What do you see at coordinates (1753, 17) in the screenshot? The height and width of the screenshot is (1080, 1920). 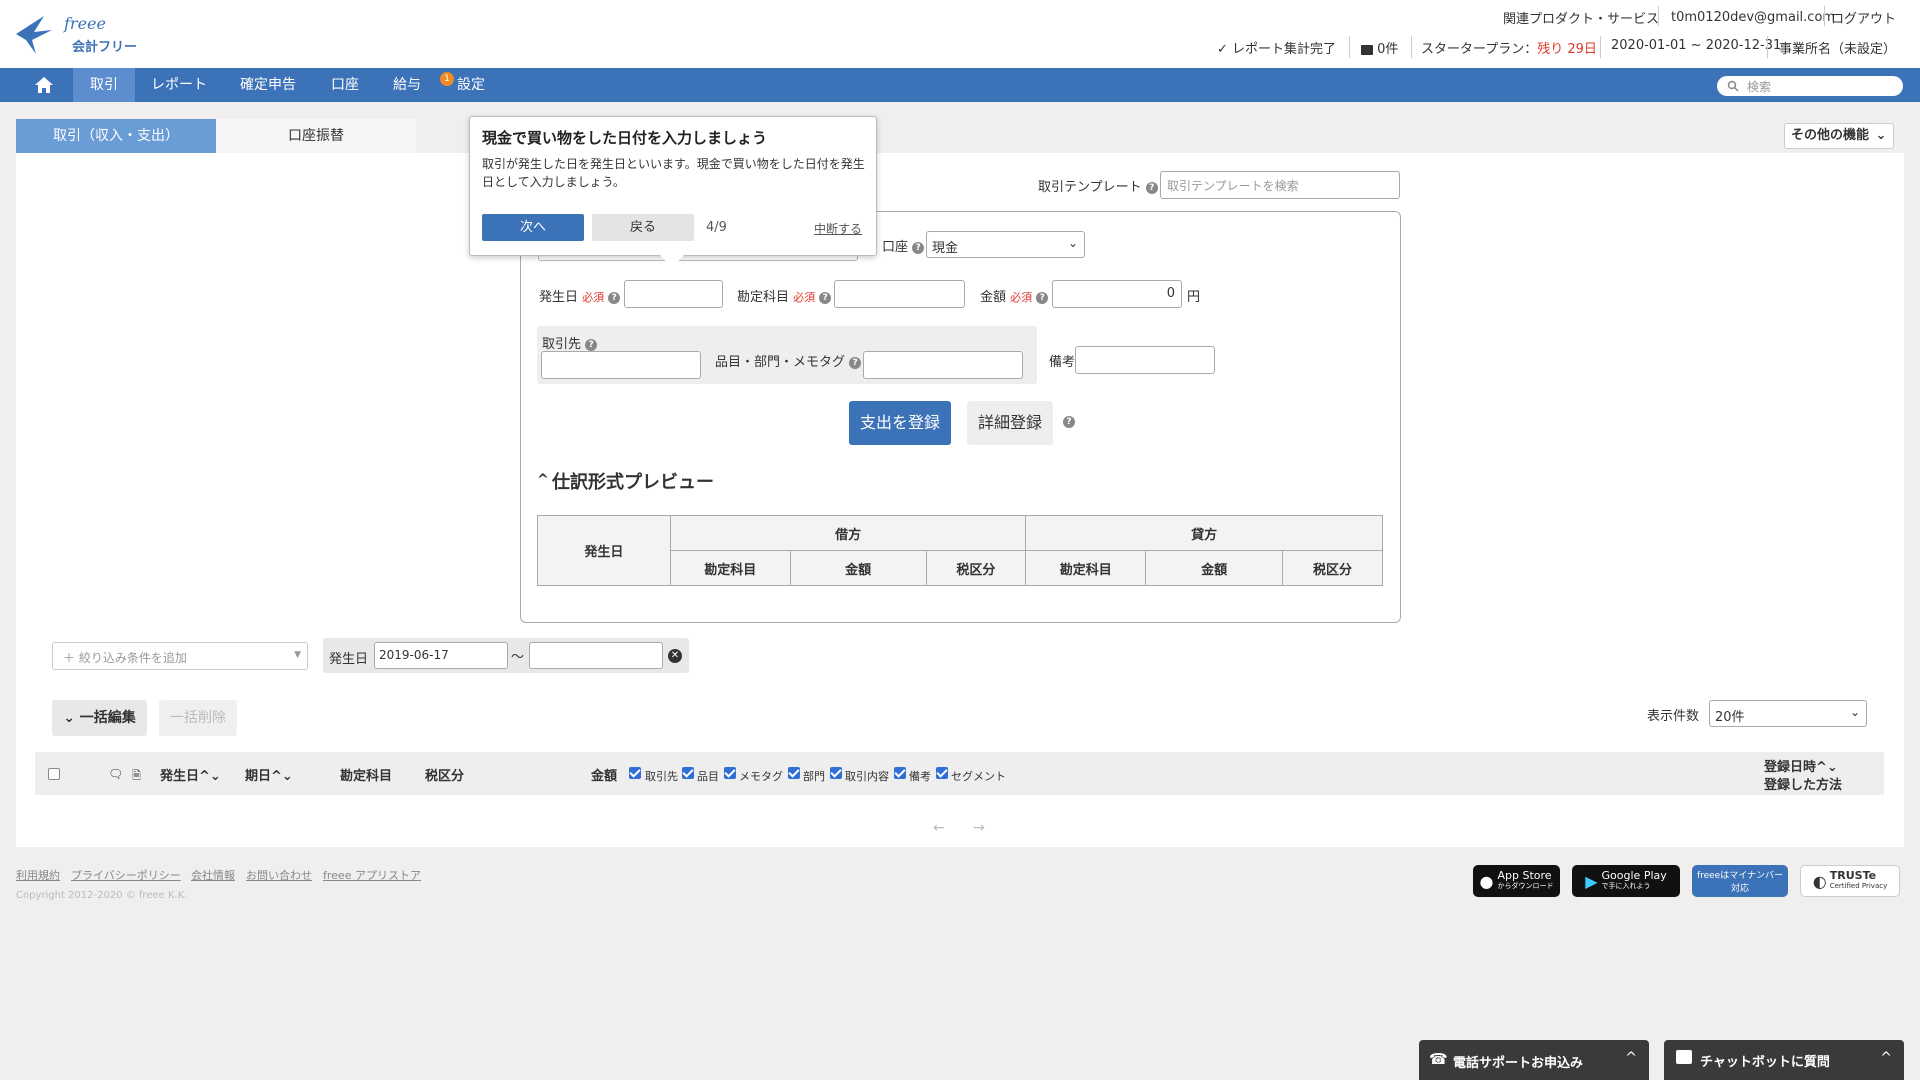 I see `user-email-link: t0m0120dev@gmail.com` at bounding box center [1753, 17].